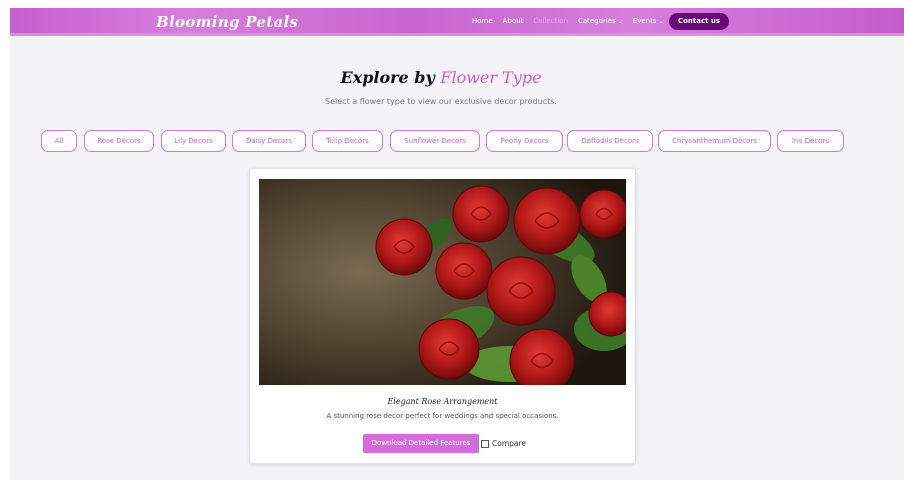  What do you see at coordinates (644, 21) in the screenshot?
I see `nav-events-label: Events` at bounding box center [644, 21].